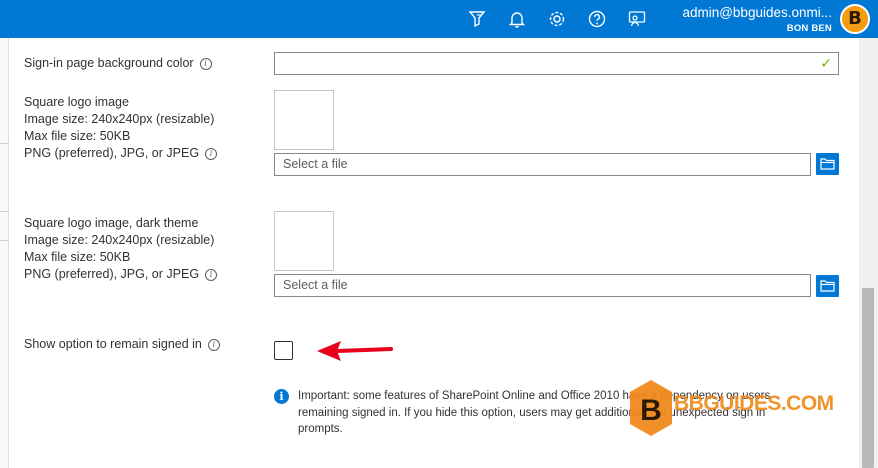 The height and width of the screenshot is (468, 878). I want to click on gear-icon, so click(557, 19).